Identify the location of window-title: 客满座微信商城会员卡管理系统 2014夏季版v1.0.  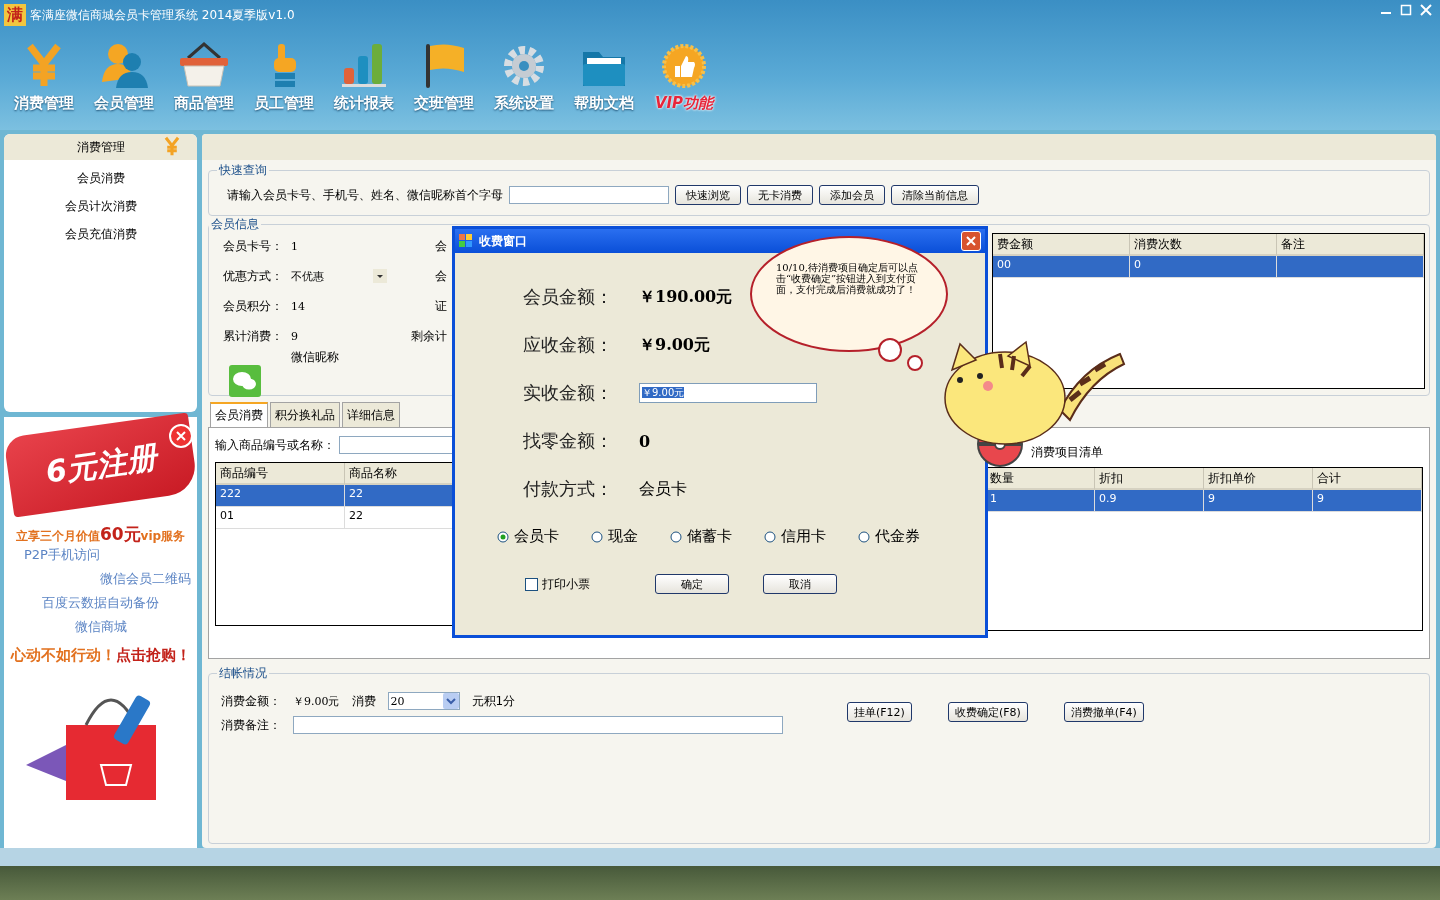
(162, 15).